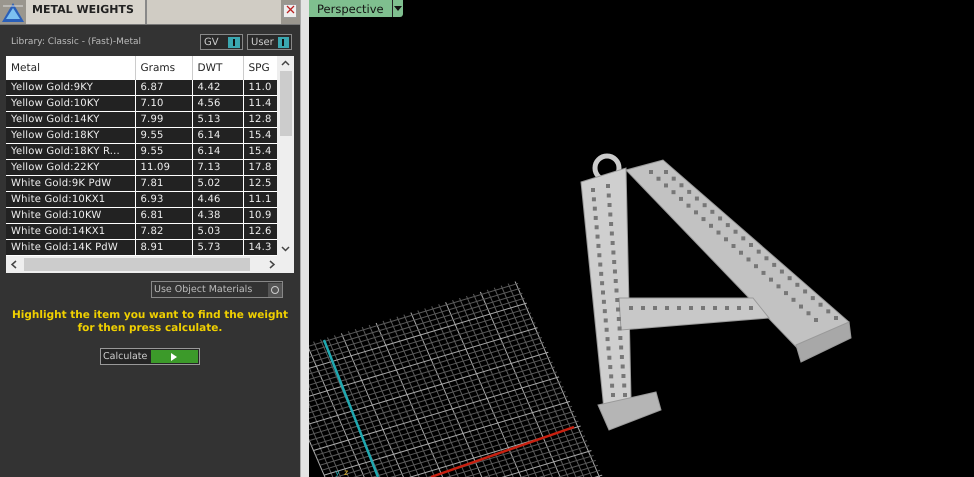 The height and width of the screenshot is (477, 974). What do you see at coordinates (260, 120) in the screenshot?
I see `table-cell: 12.8` at bounding box center [260, 120].